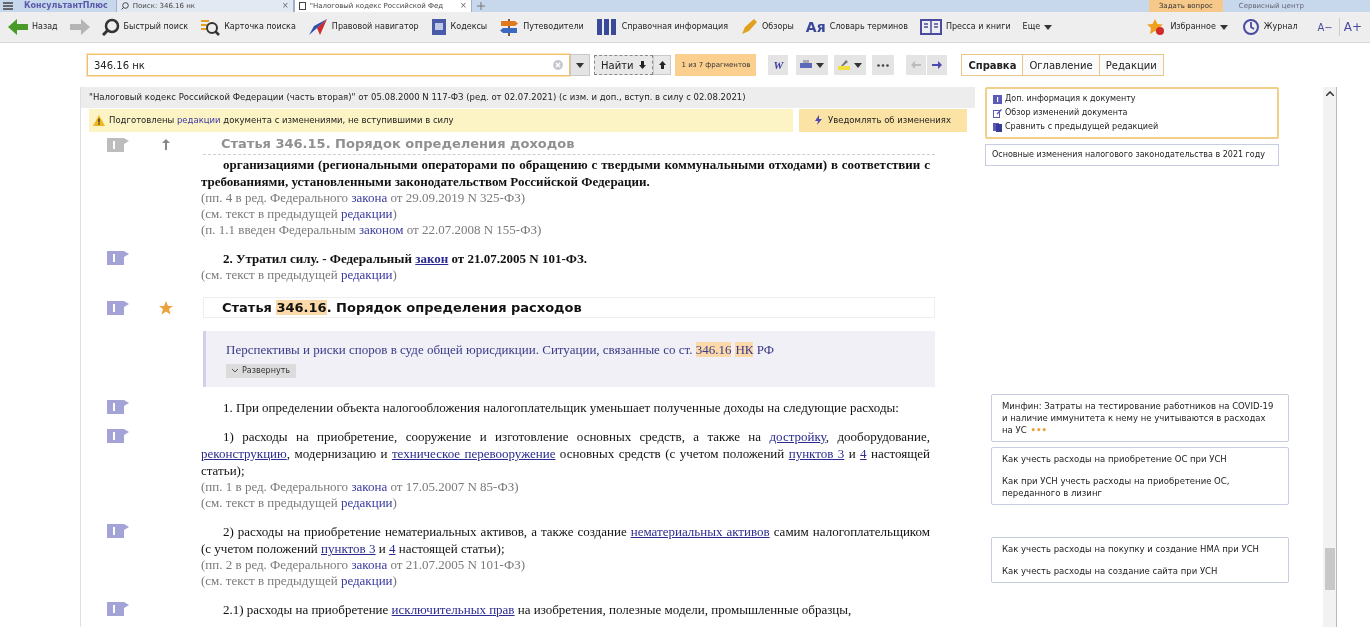  What do you see at coordinates (856, 27) in the screenshot?
I see `toolbar-button: Aя Словарь терминов` at bounding box center [856, 27].